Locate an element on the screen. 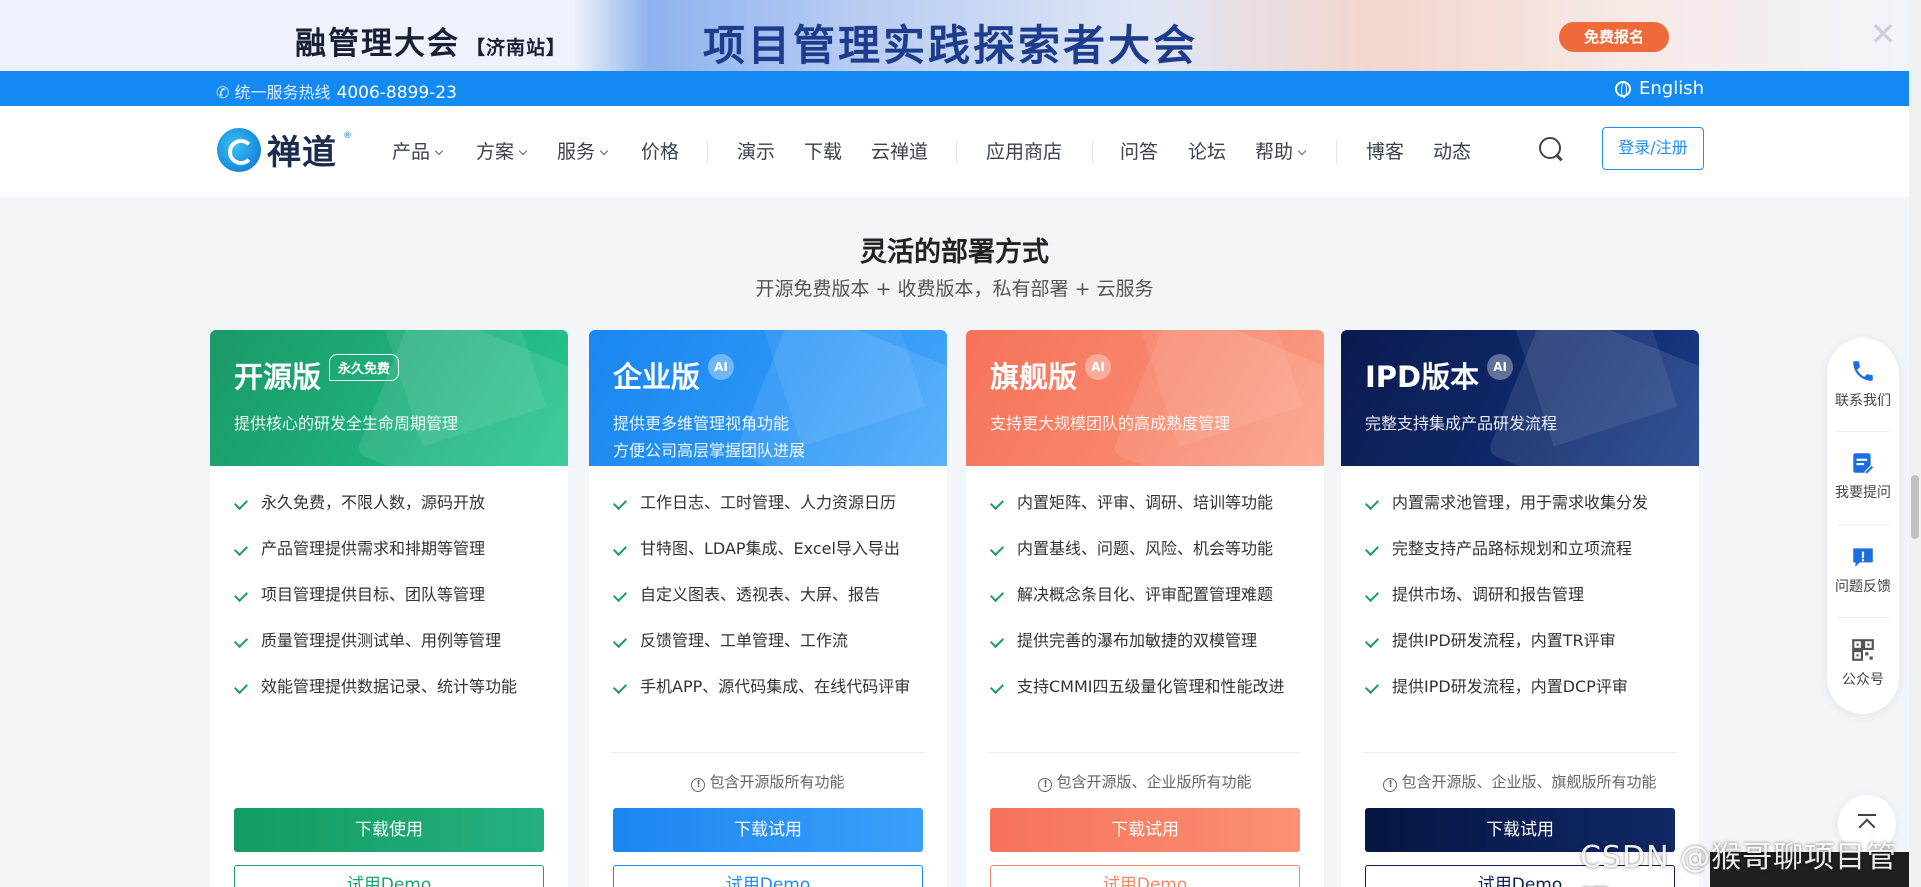 Image resolution: width=1921 pixels, height=887 pixels. list-item: 自定义图表、透视表、大屏、报告 is located at coordinates (767, 595).